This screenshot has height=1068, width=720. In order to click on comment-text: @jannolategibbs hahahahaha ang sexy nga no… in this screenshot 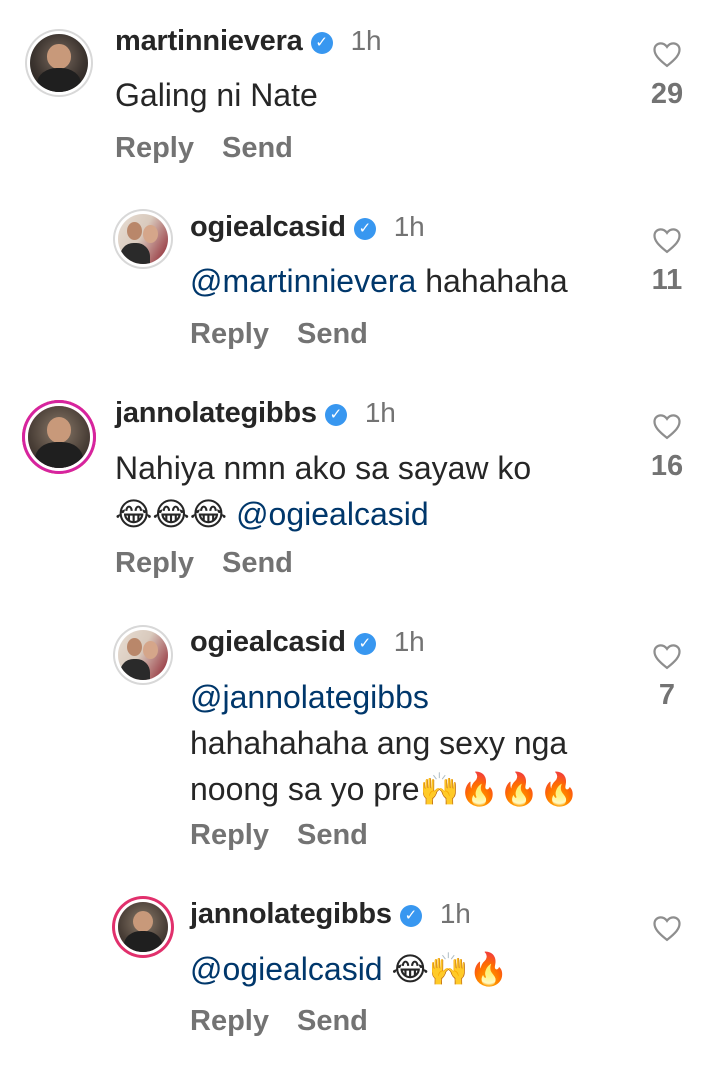, I will do `click(384, 743)`.